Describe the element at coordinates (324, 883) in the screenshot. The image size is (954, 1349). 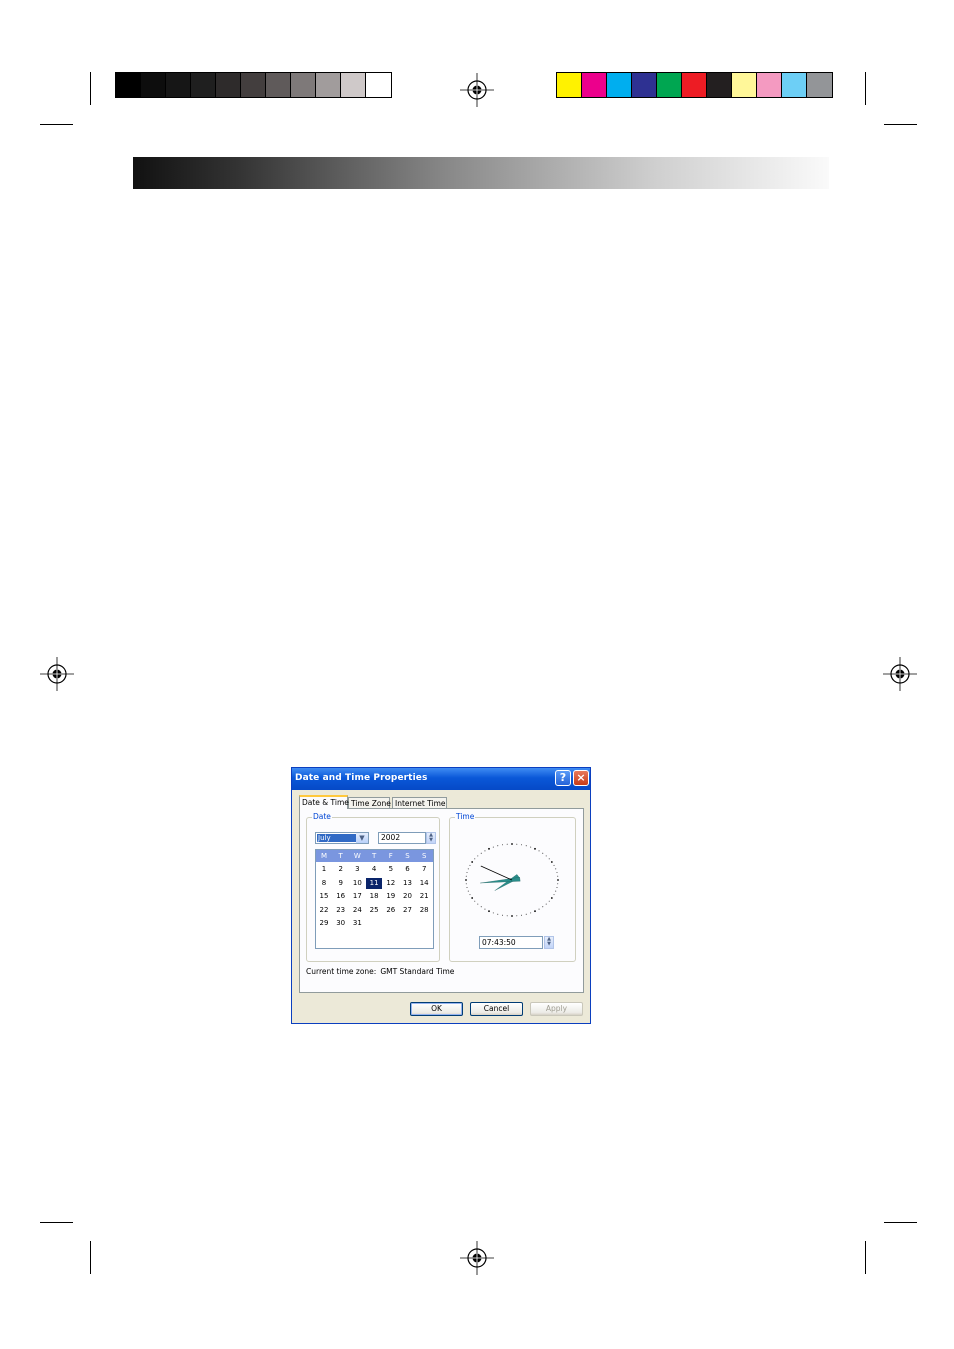
I see `calendar-day: 8` at that location.